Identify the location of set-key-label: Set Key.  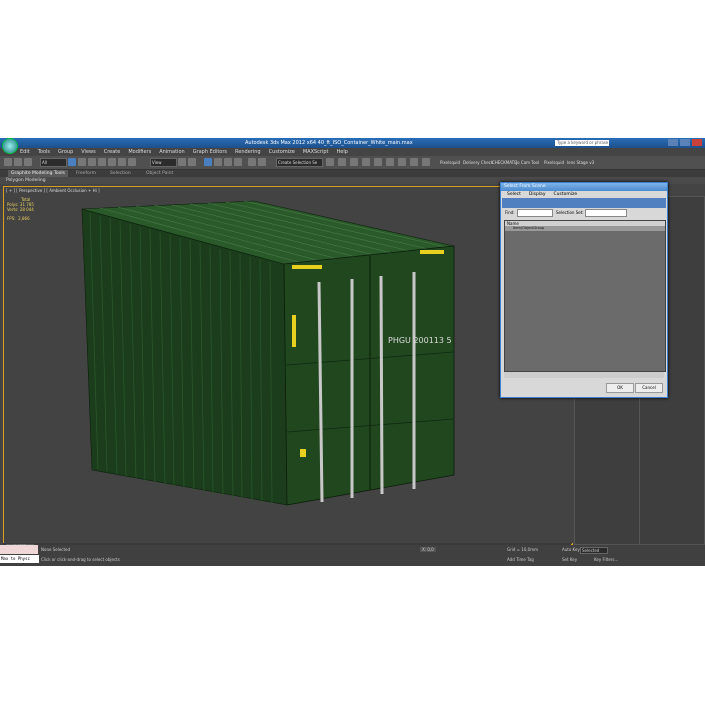
(569, 559).